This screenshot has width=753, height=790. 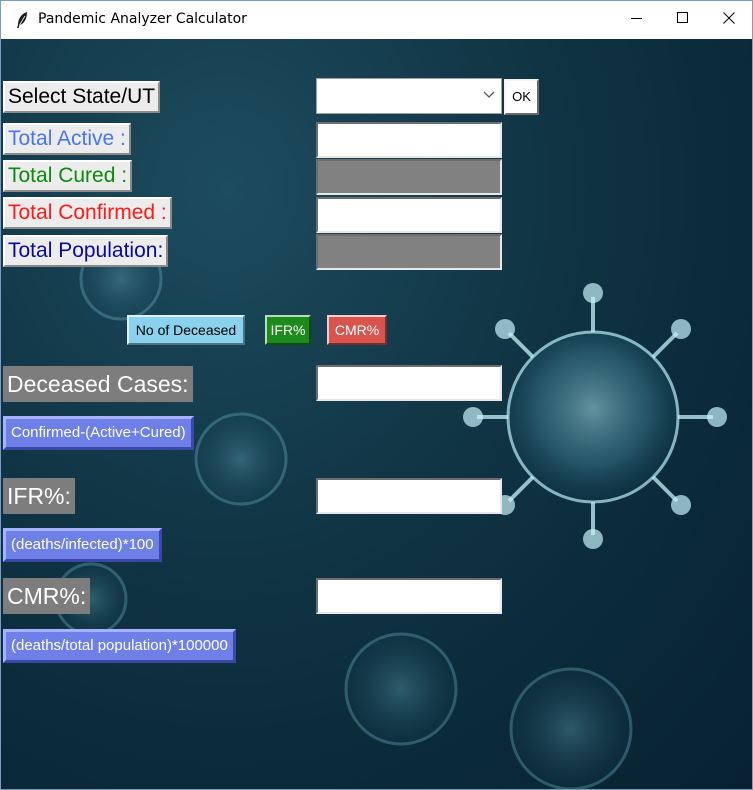 I want to click on deceased-cases-field, so click(x=409, y=383).